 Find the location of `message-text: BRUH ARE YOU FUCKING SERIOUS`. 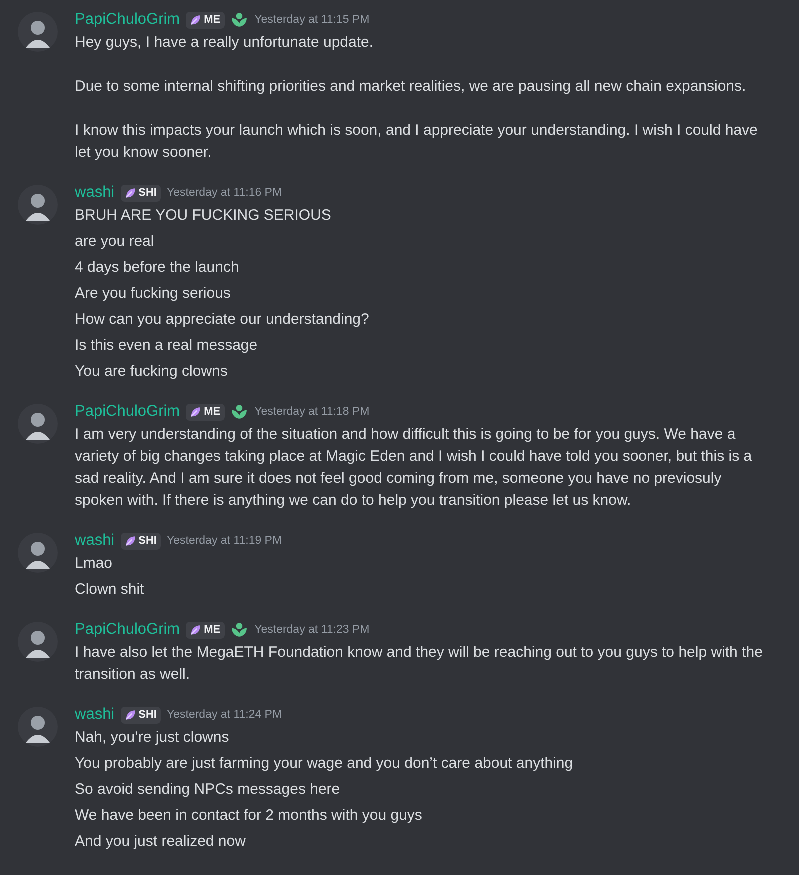

message-text: BRUH ARE YOU FUCKING SERIOUS is located at coordinates (203, 216).